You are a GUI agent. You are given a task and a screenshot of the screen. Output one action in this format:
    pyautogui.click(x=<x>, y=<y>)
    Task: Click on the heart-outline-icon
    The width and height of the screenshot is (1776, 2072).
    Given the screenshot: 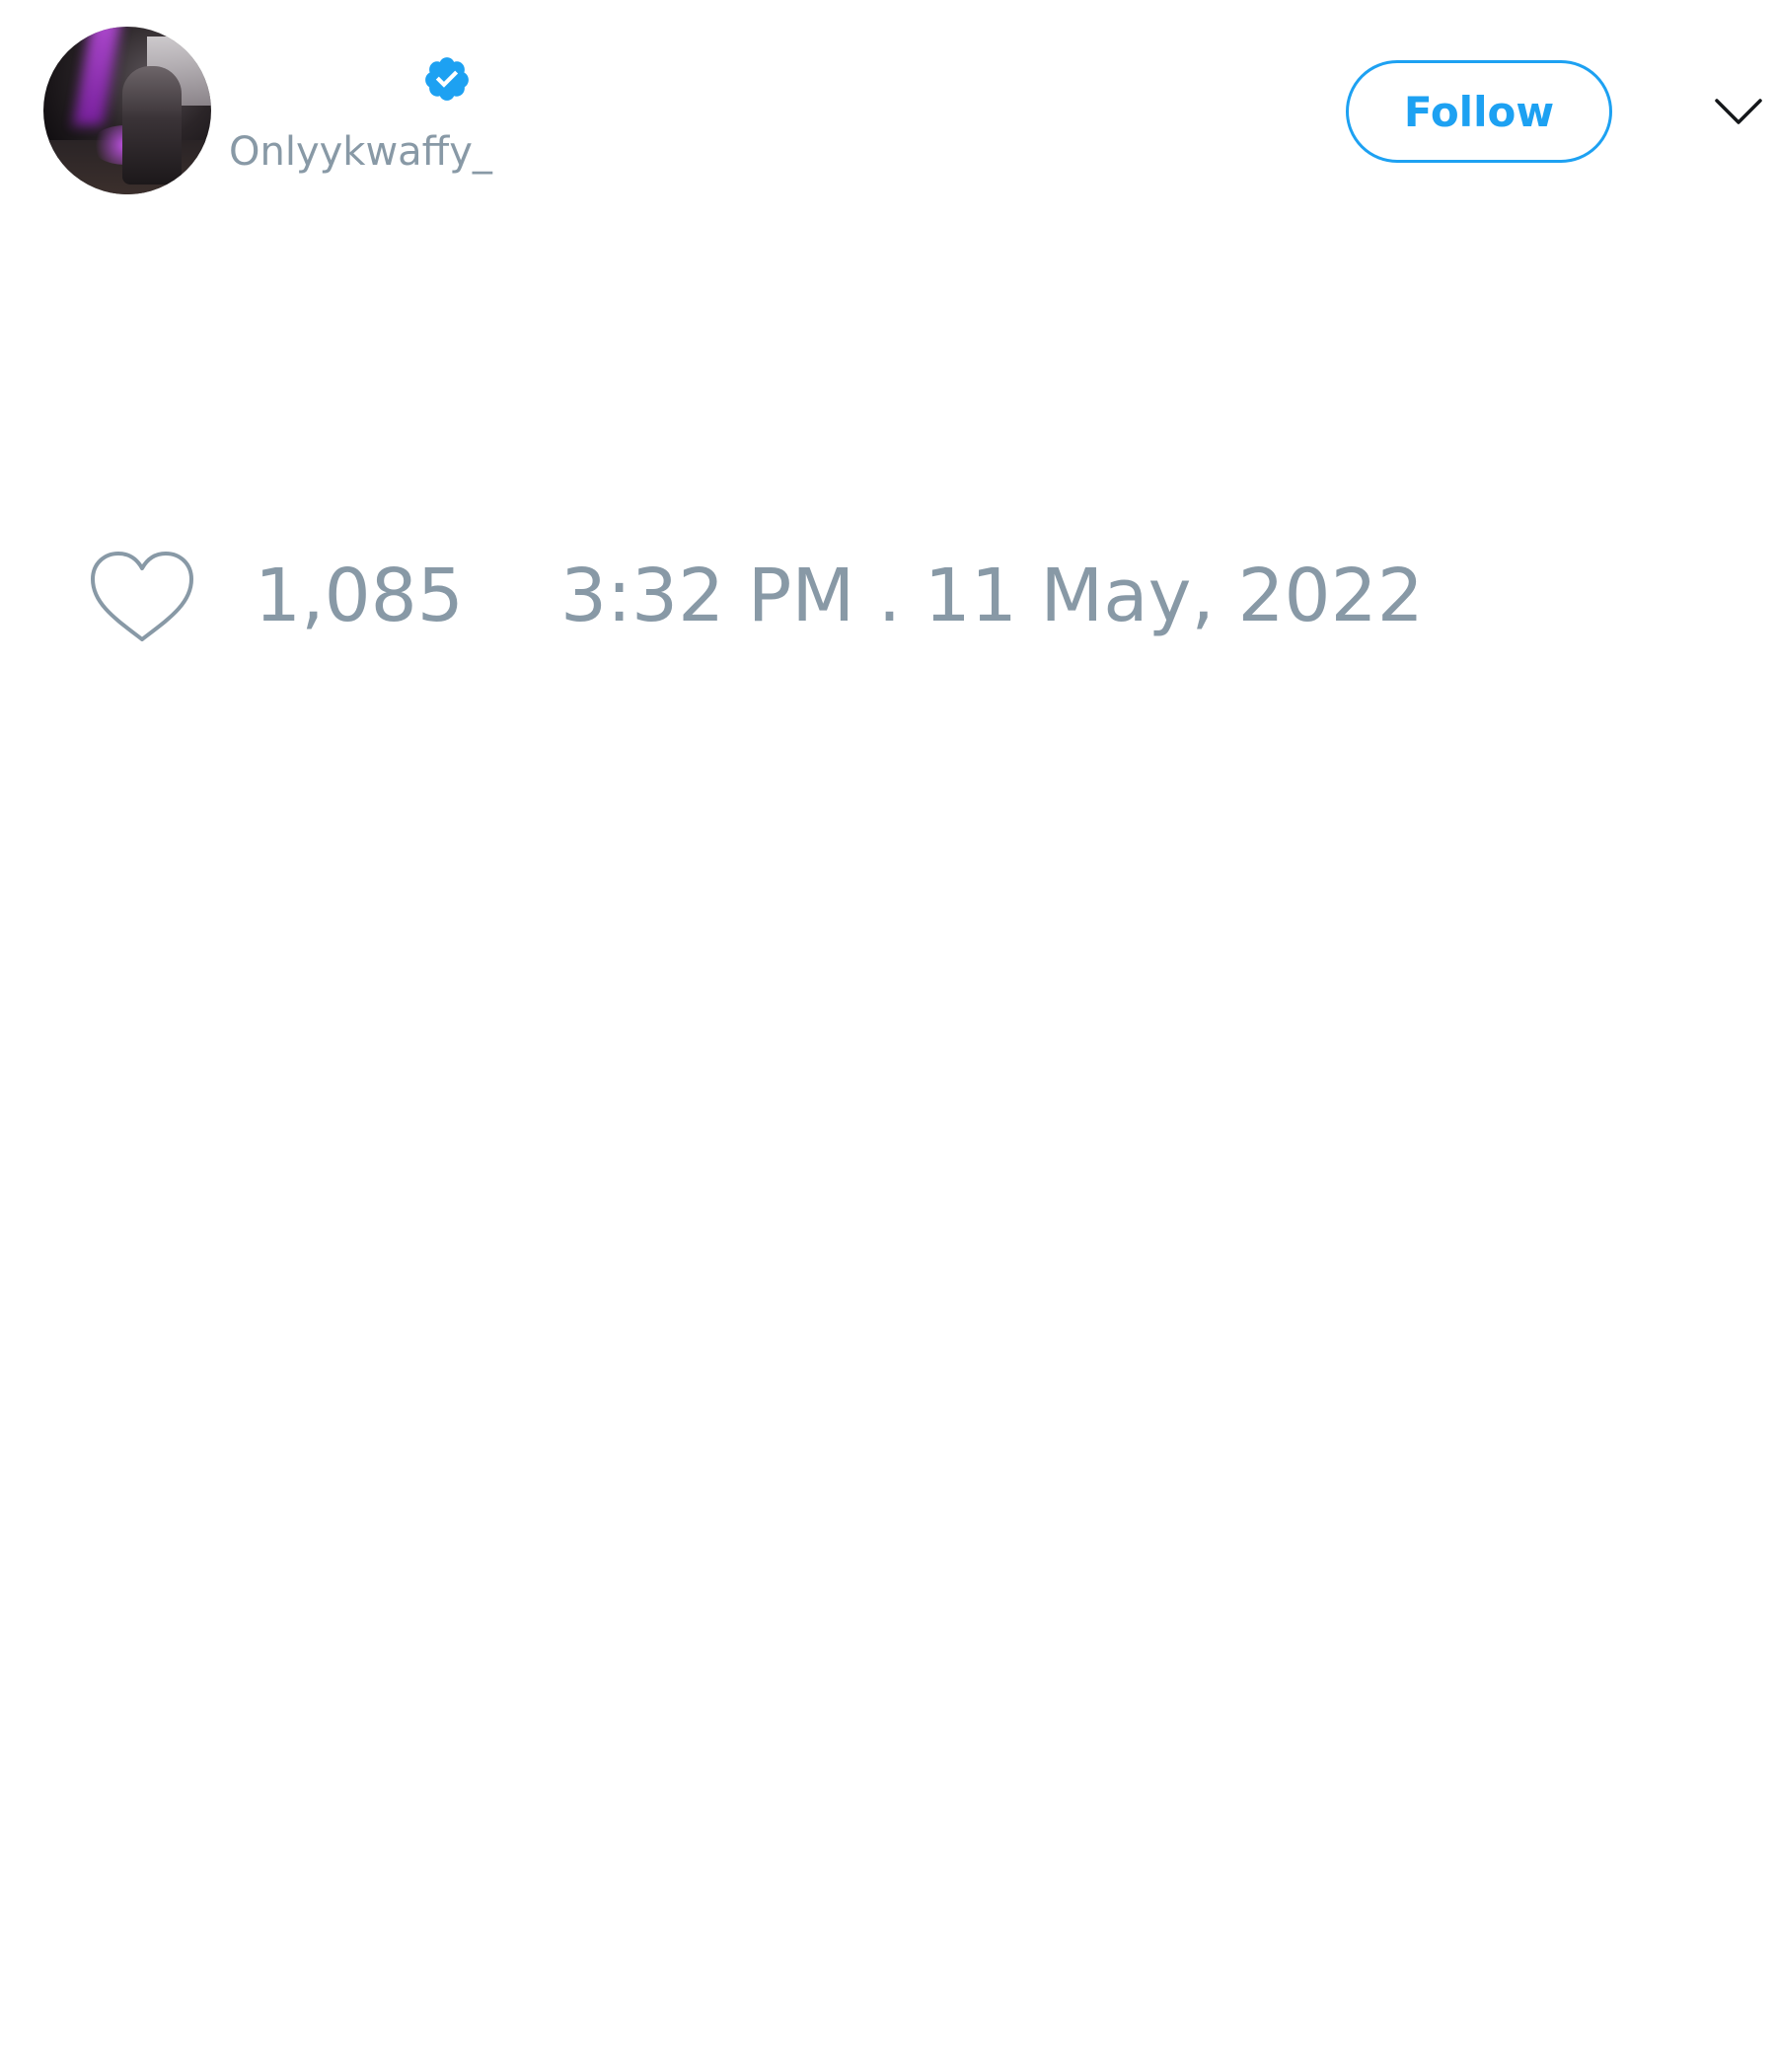 What is the action you would take?
    pyautogui.click(x=142, y=598)
    